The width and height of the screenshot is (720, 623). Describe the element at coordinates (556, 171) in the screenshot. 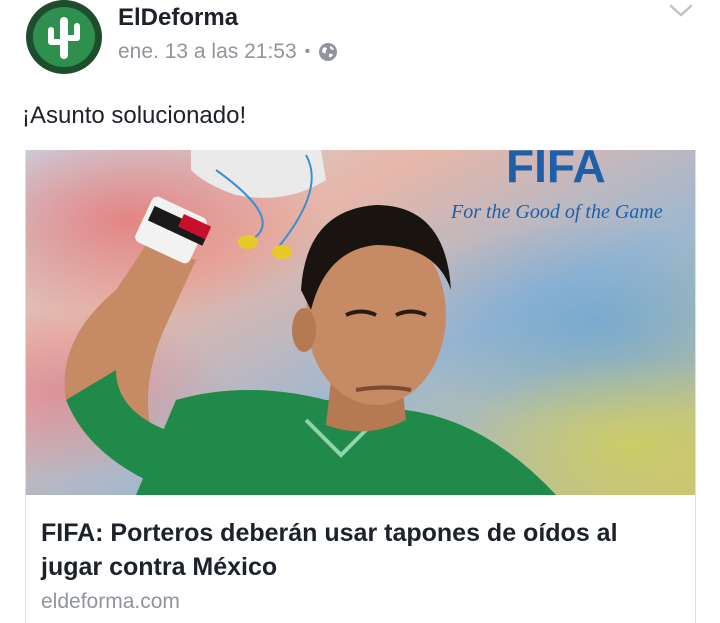

I see `fifa-logo-text: FIFA` at that location.